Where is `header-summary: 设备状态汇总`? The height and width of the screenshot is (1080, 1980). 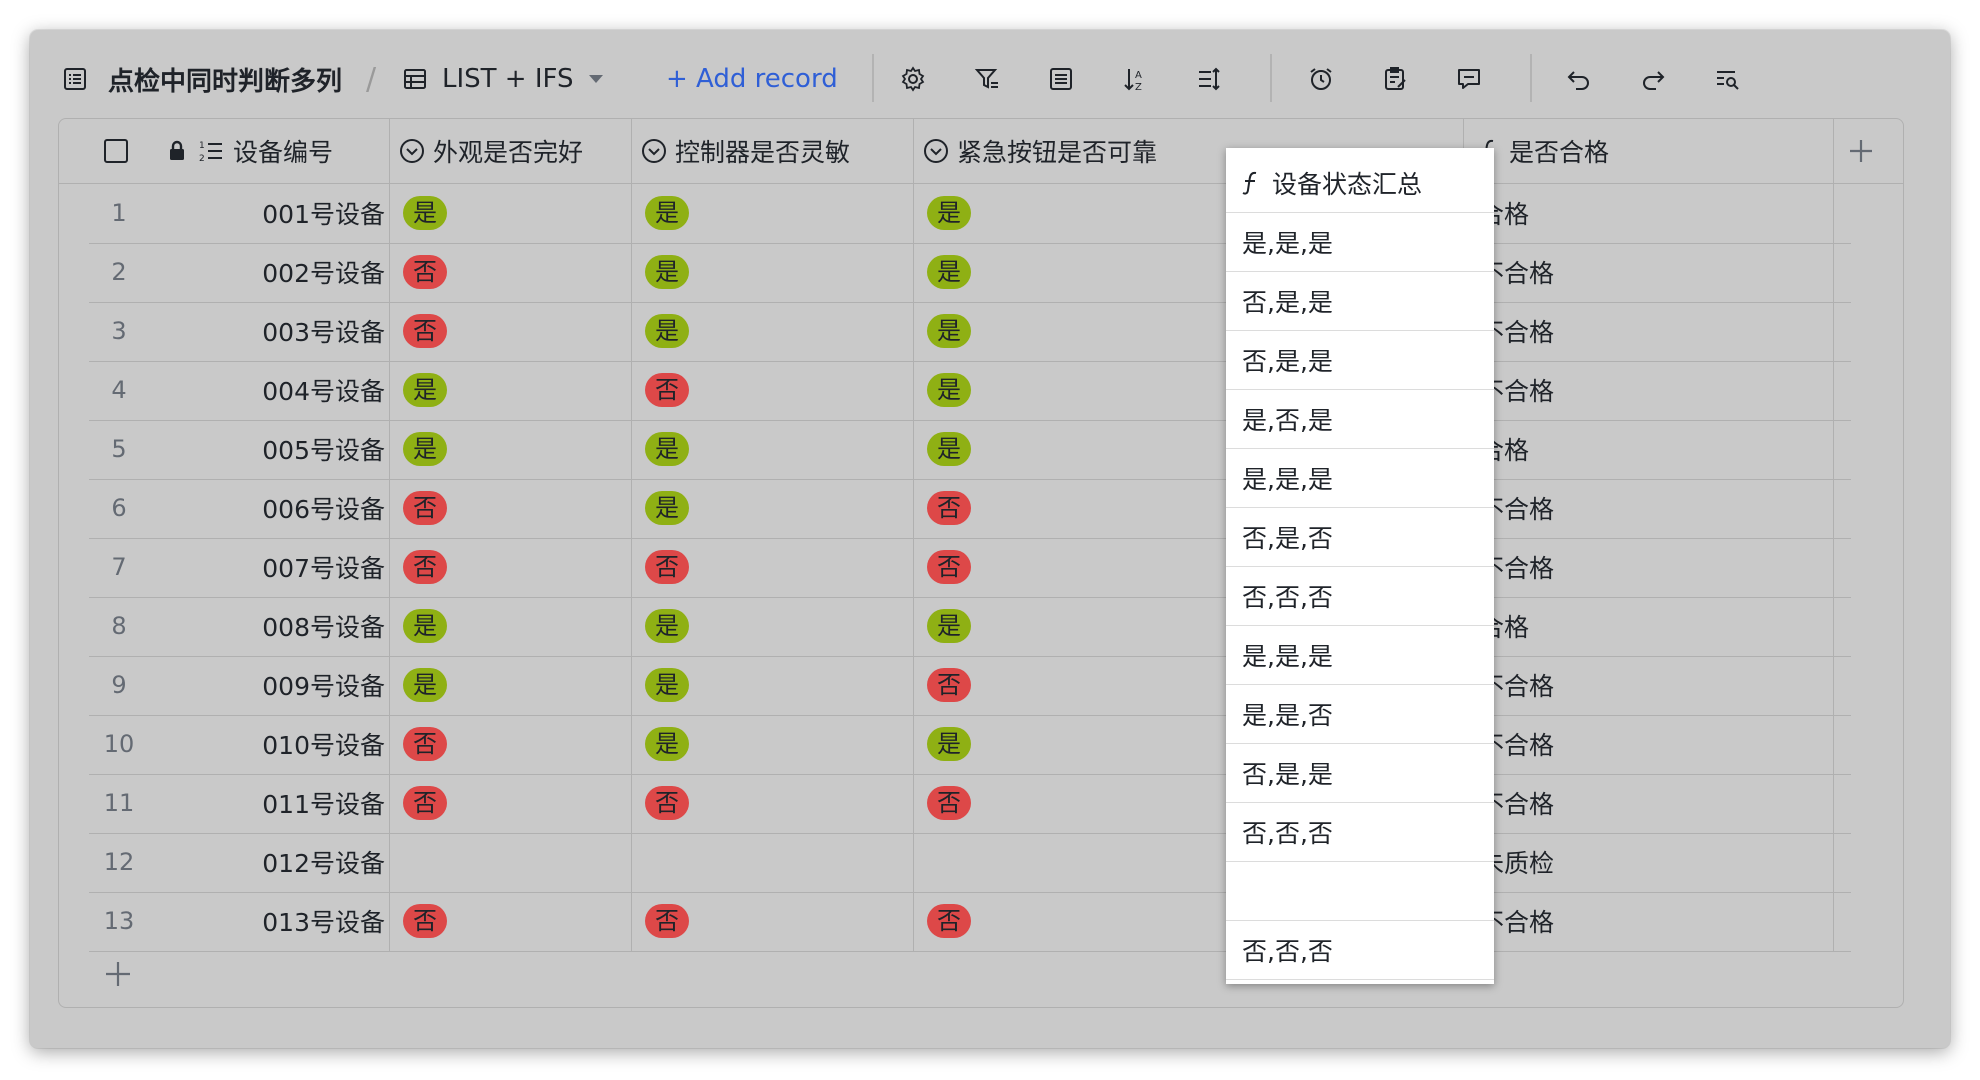 header-summary: 设备状态汇总 is located at coordinates (1331, 183).